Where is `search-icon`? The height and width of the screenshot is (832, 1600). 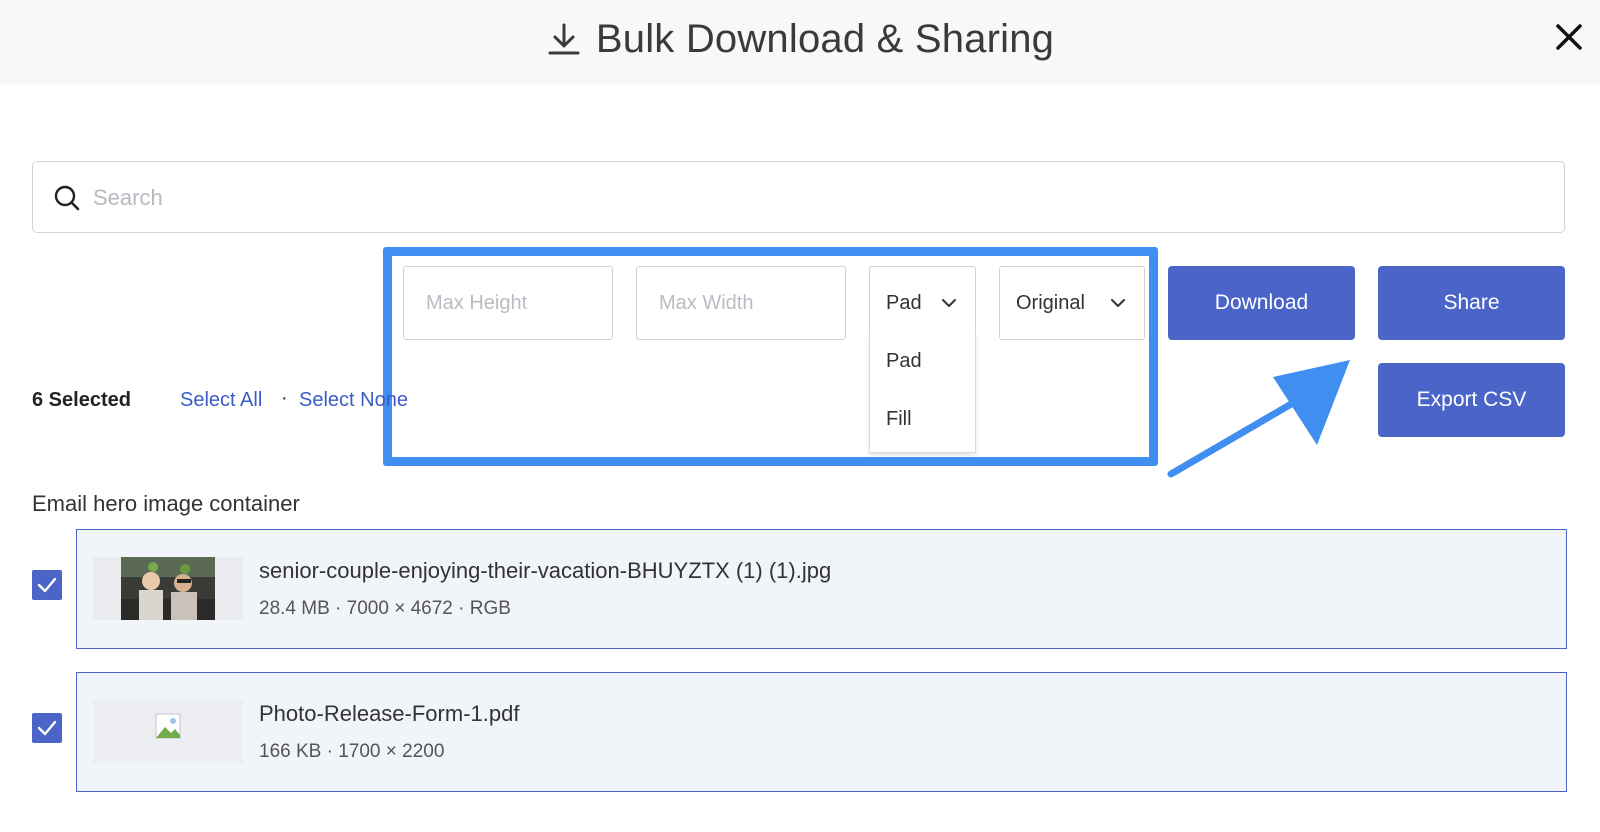
search-icon is located at coordinates (67, 198).